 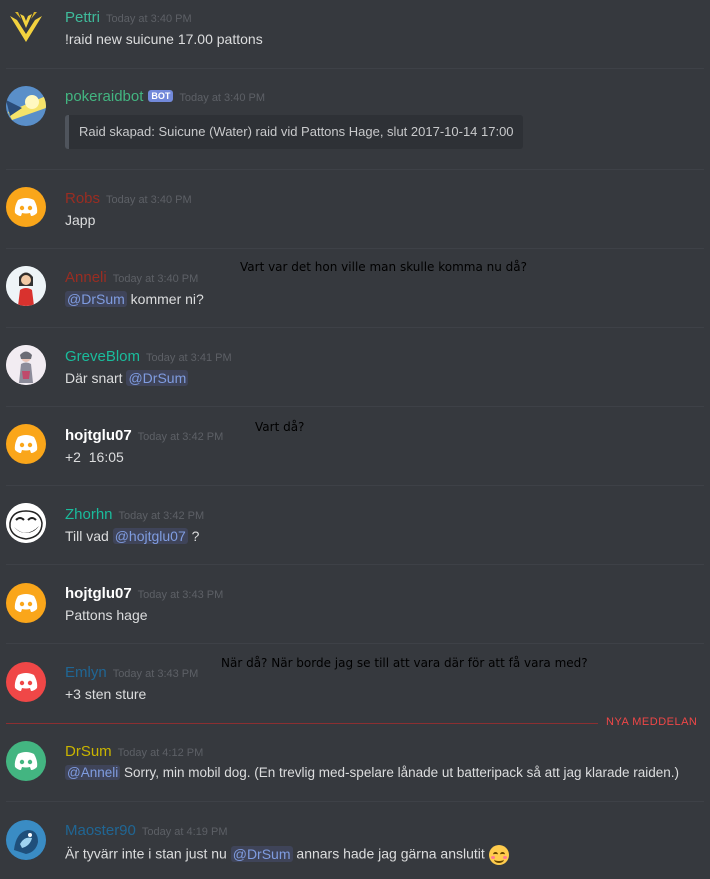 What do you see at coordinates (100, 830) in the screenshot?
I see `author-name: Maoster90` at bounding box center [100, 830].